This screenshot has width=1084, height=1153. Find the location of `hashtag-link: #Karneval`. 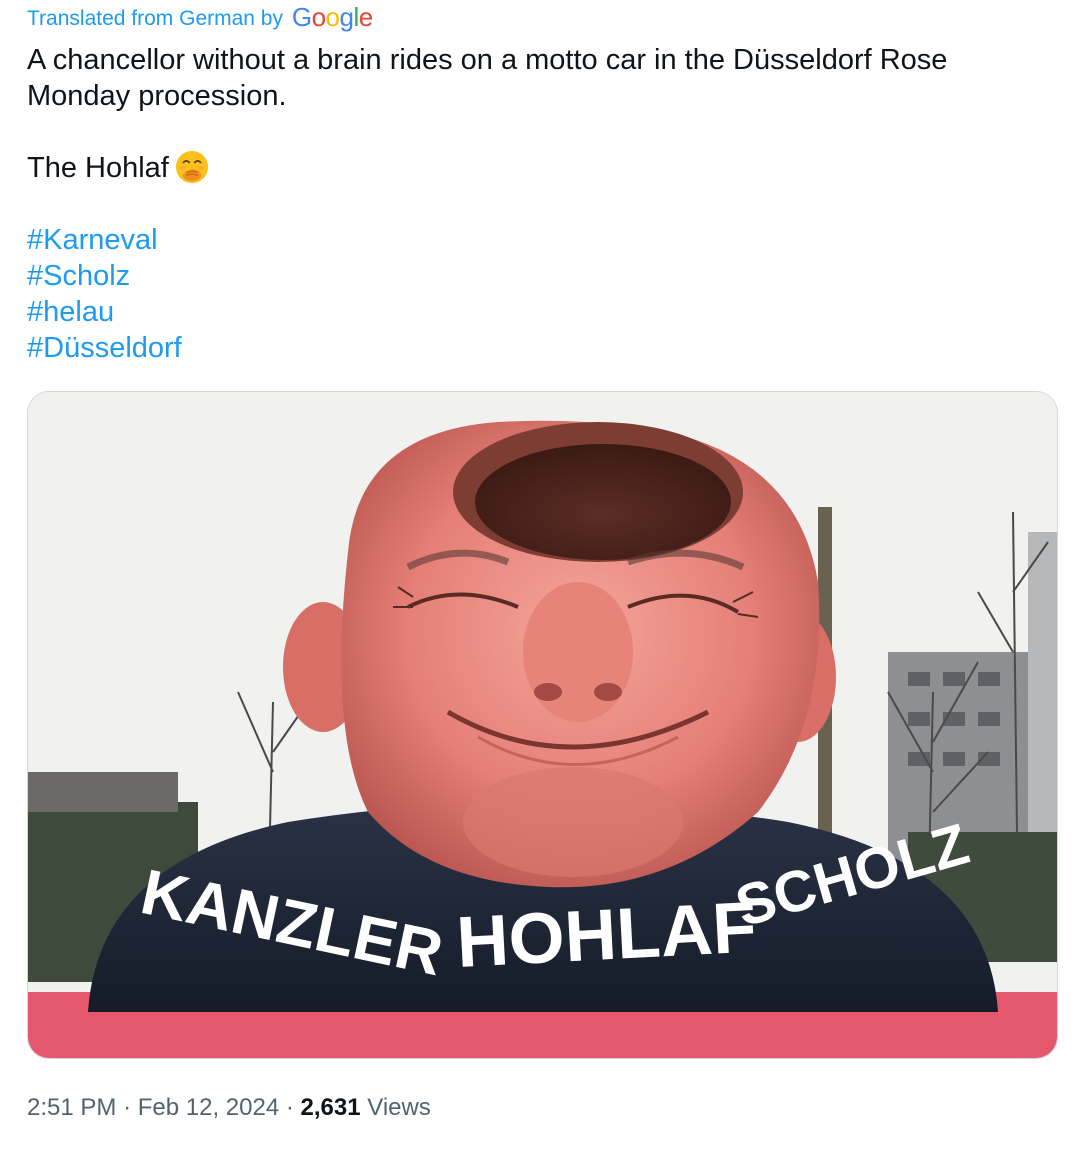

hashtag-link: #Karneval is located at coordinates (542, 240).